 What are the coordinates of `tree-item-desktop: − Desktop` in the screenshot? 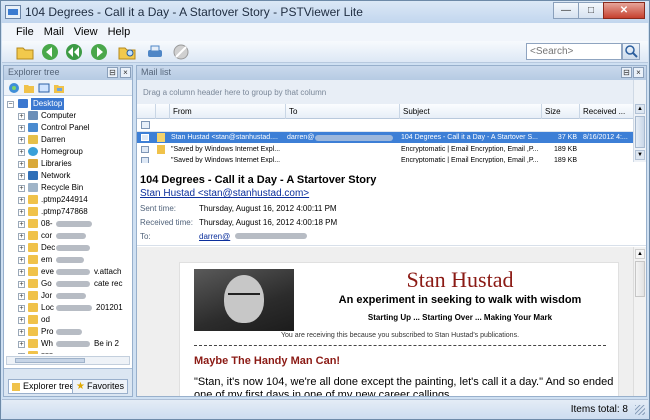 It's located at (68, 104).